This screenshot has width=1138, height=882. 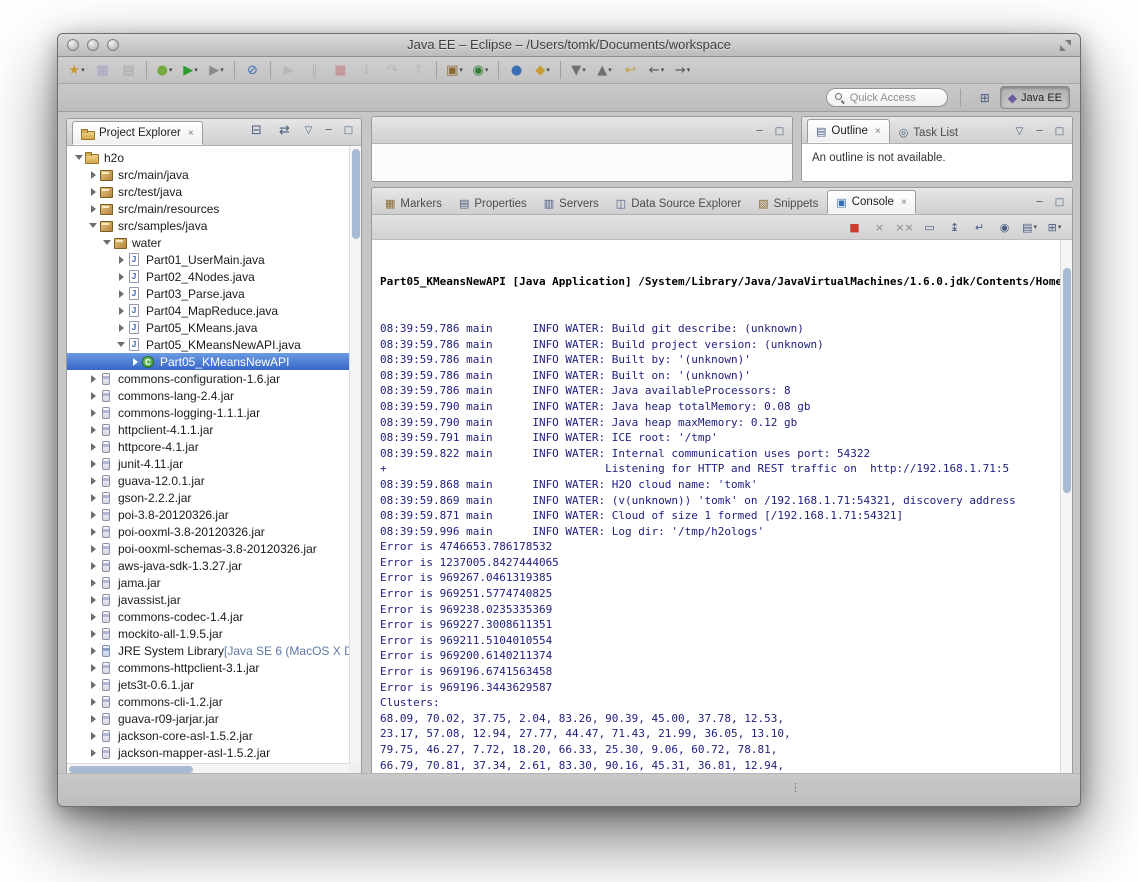 What do you see at coordinates (208, 497) in the screenshot?
I see `tree-item: gson-2.2.2.jar` at bounding box center [208, 497].